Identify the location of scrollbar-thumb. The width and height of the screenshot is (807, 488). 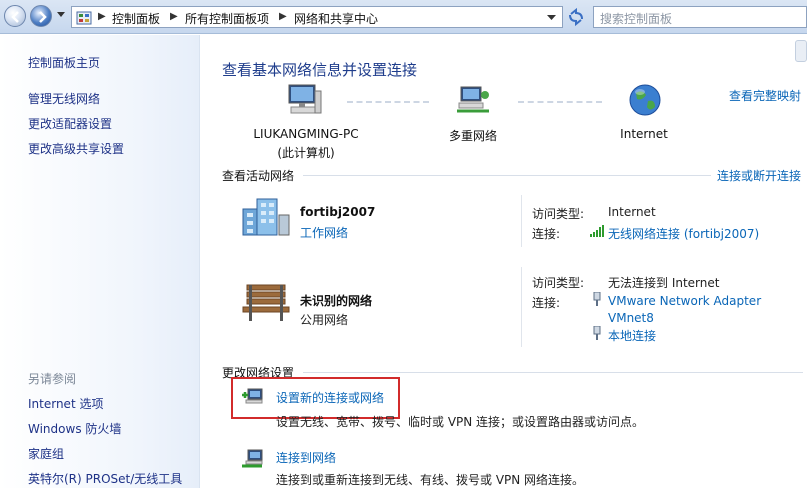
(801, 51).